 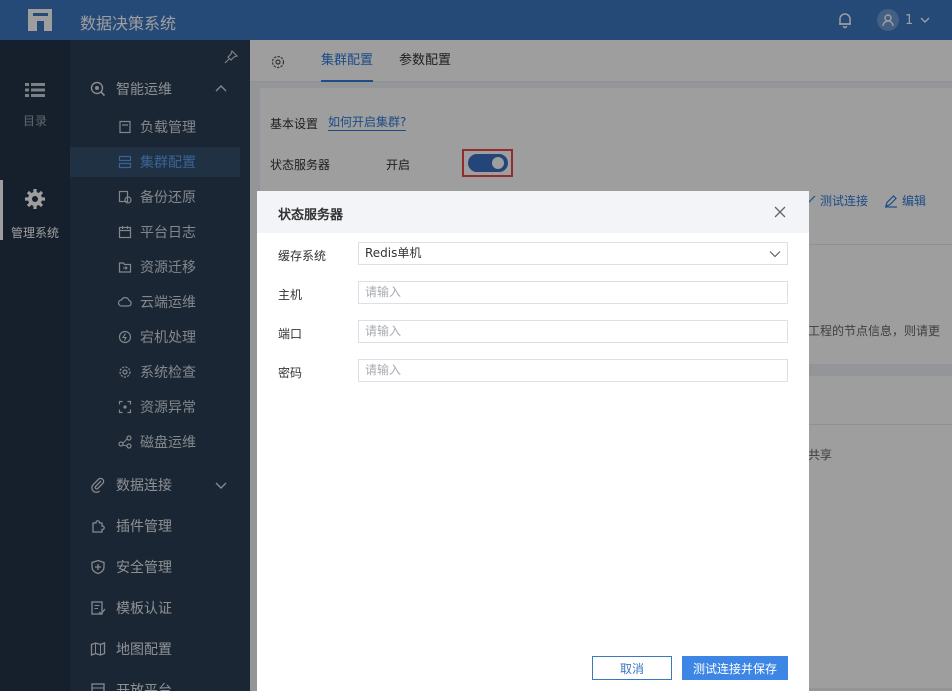 I want to click on host-input: 请输入, so click(x=573, y=292).